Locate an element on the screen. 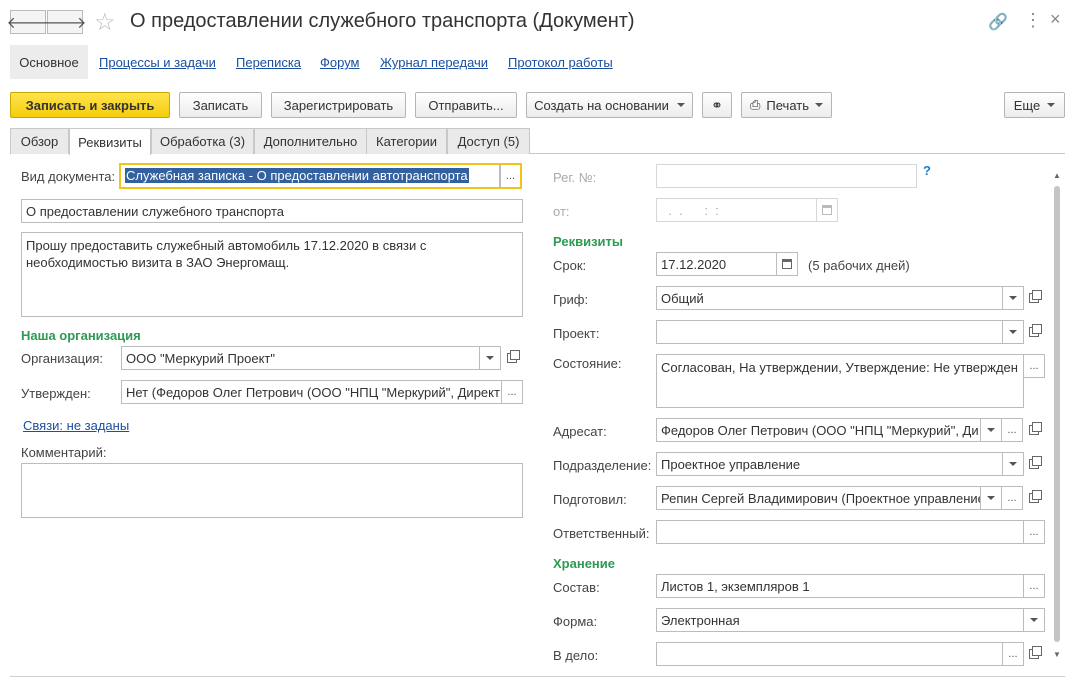 The height and width of the screenshot is (688, 1072). addressee-open-button is located at coordinates (1034, 430).